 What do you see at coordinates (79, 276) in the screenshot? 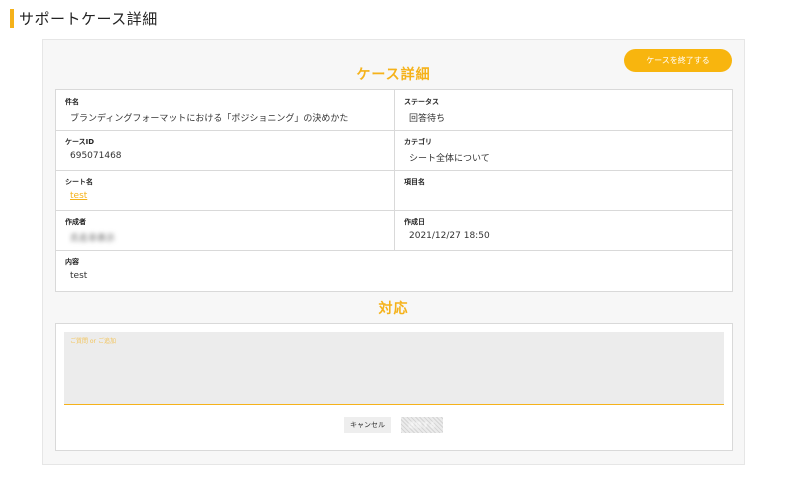
I see `content-value: test` at bounding box center [79, 276].